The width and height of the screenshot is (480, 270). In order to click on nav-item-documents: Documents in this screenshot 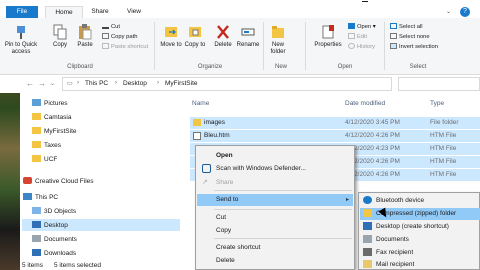, I will do `click(54, 239)`.